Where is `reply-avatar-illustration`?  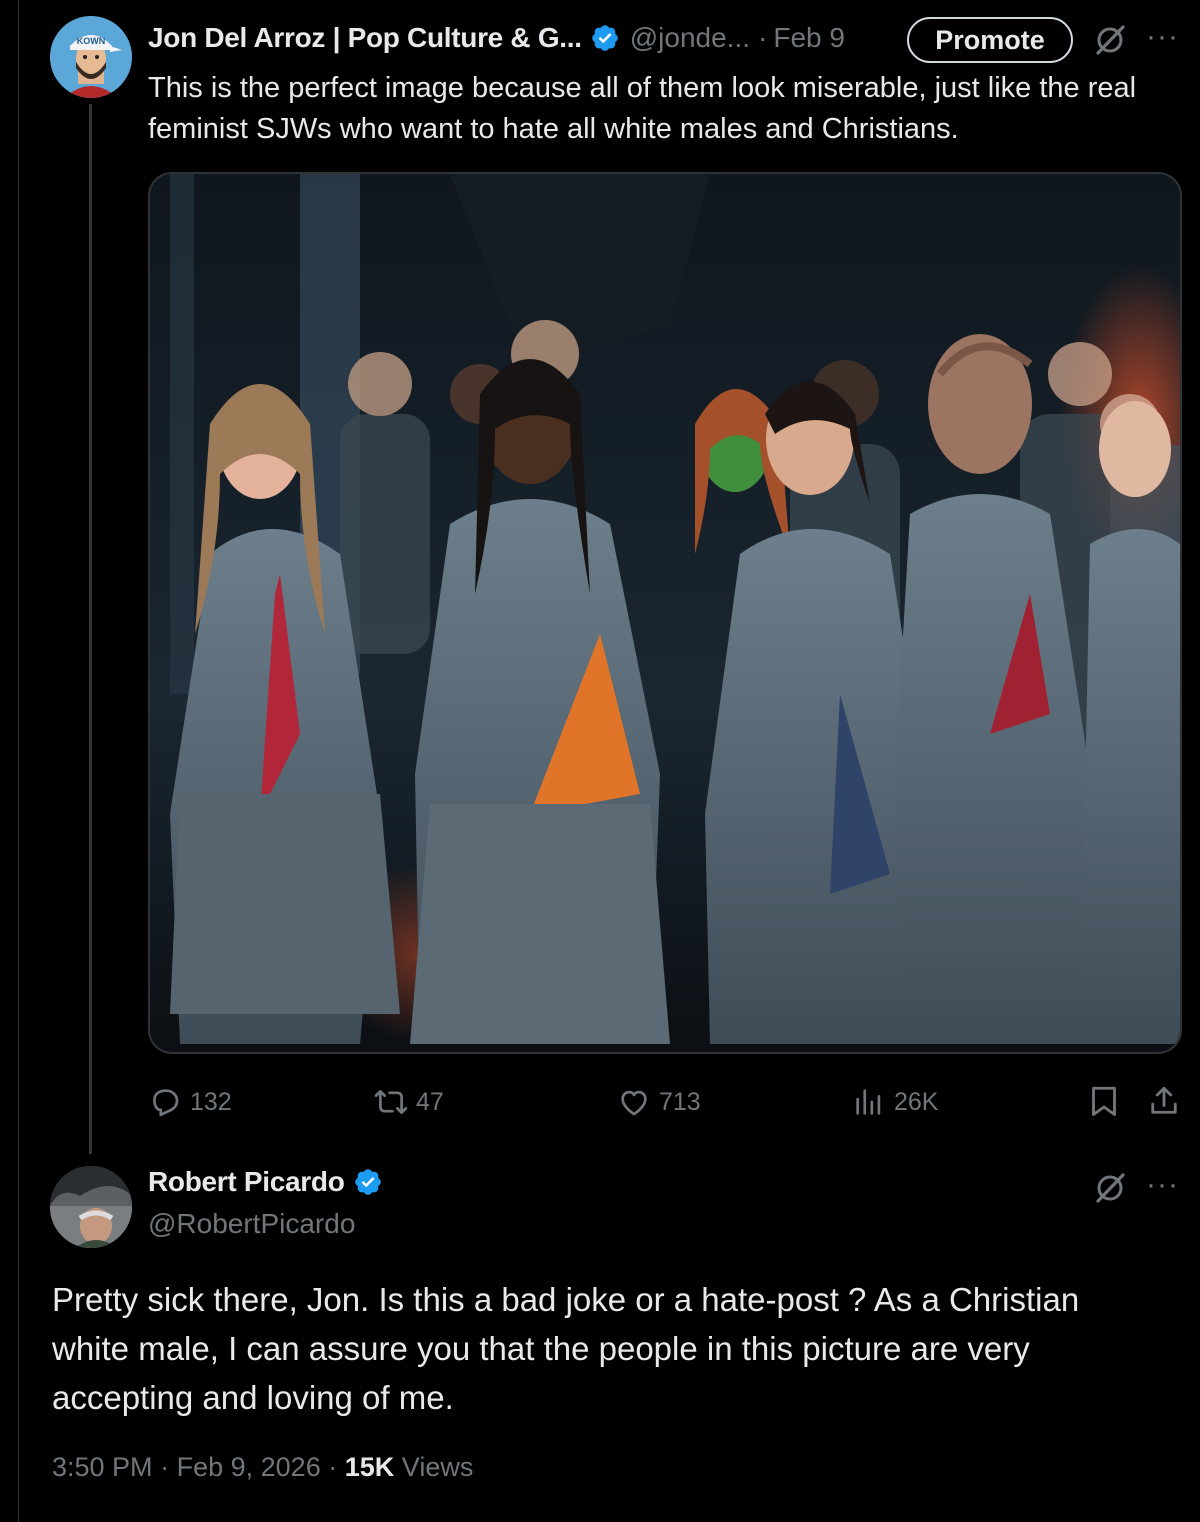 reply-avatar-illustration is located at coordinates (91, 1207).